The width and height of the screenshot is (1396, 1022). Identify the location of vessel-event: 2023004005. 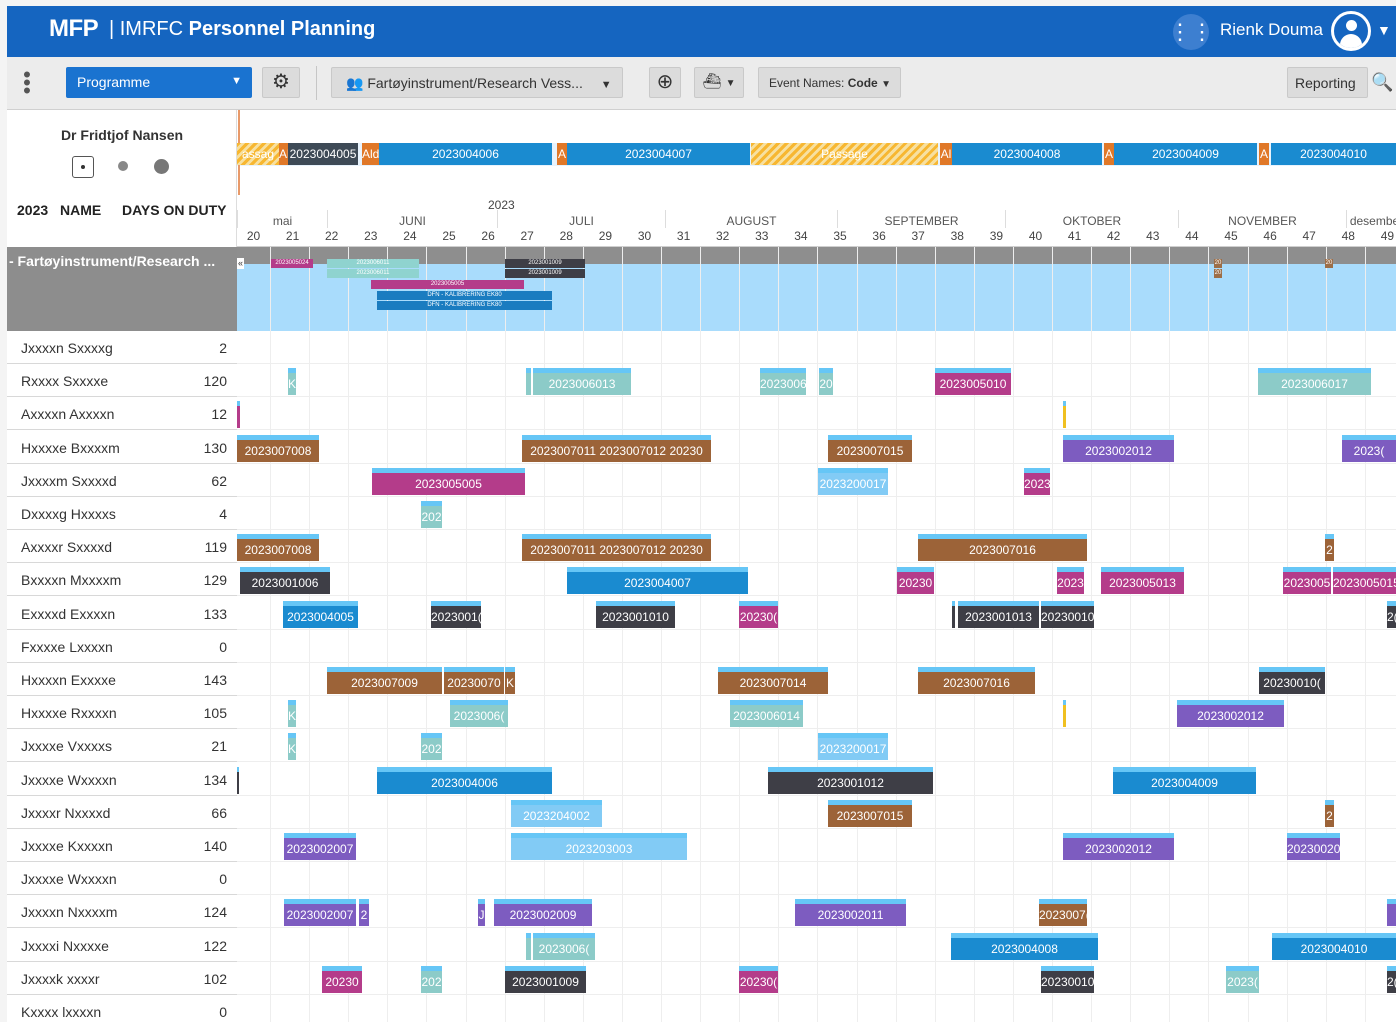
(323, 154).